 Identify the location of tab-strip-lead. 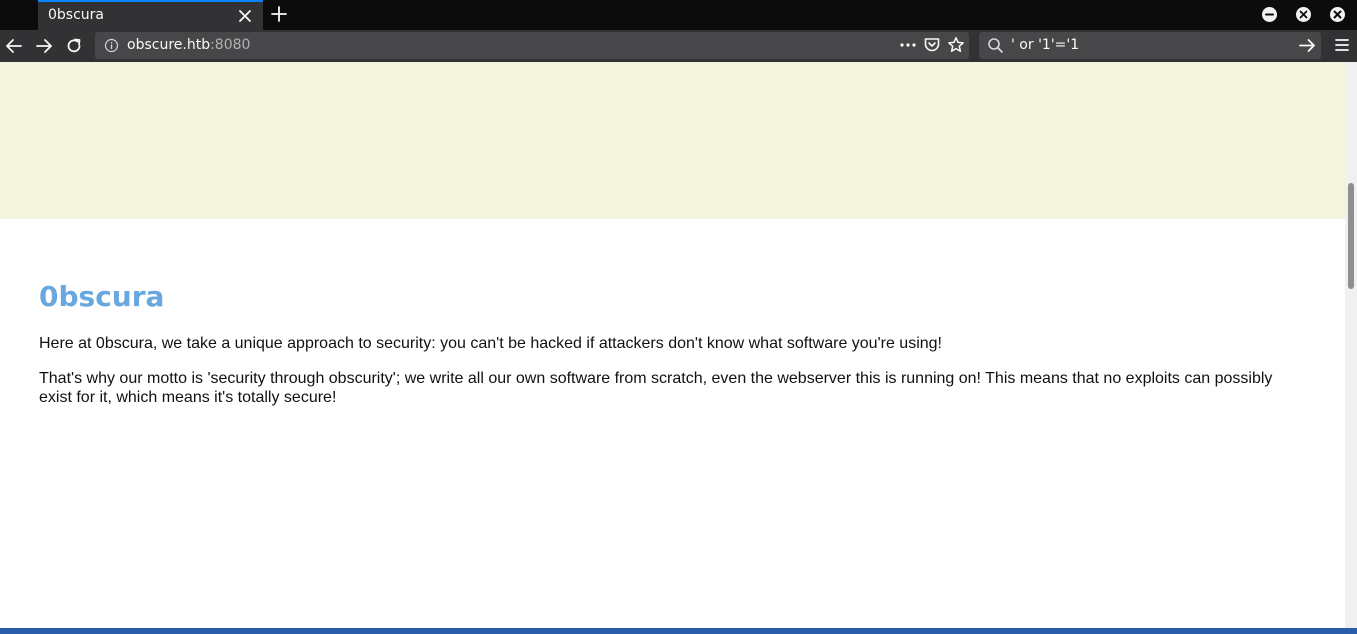
(19, 15).